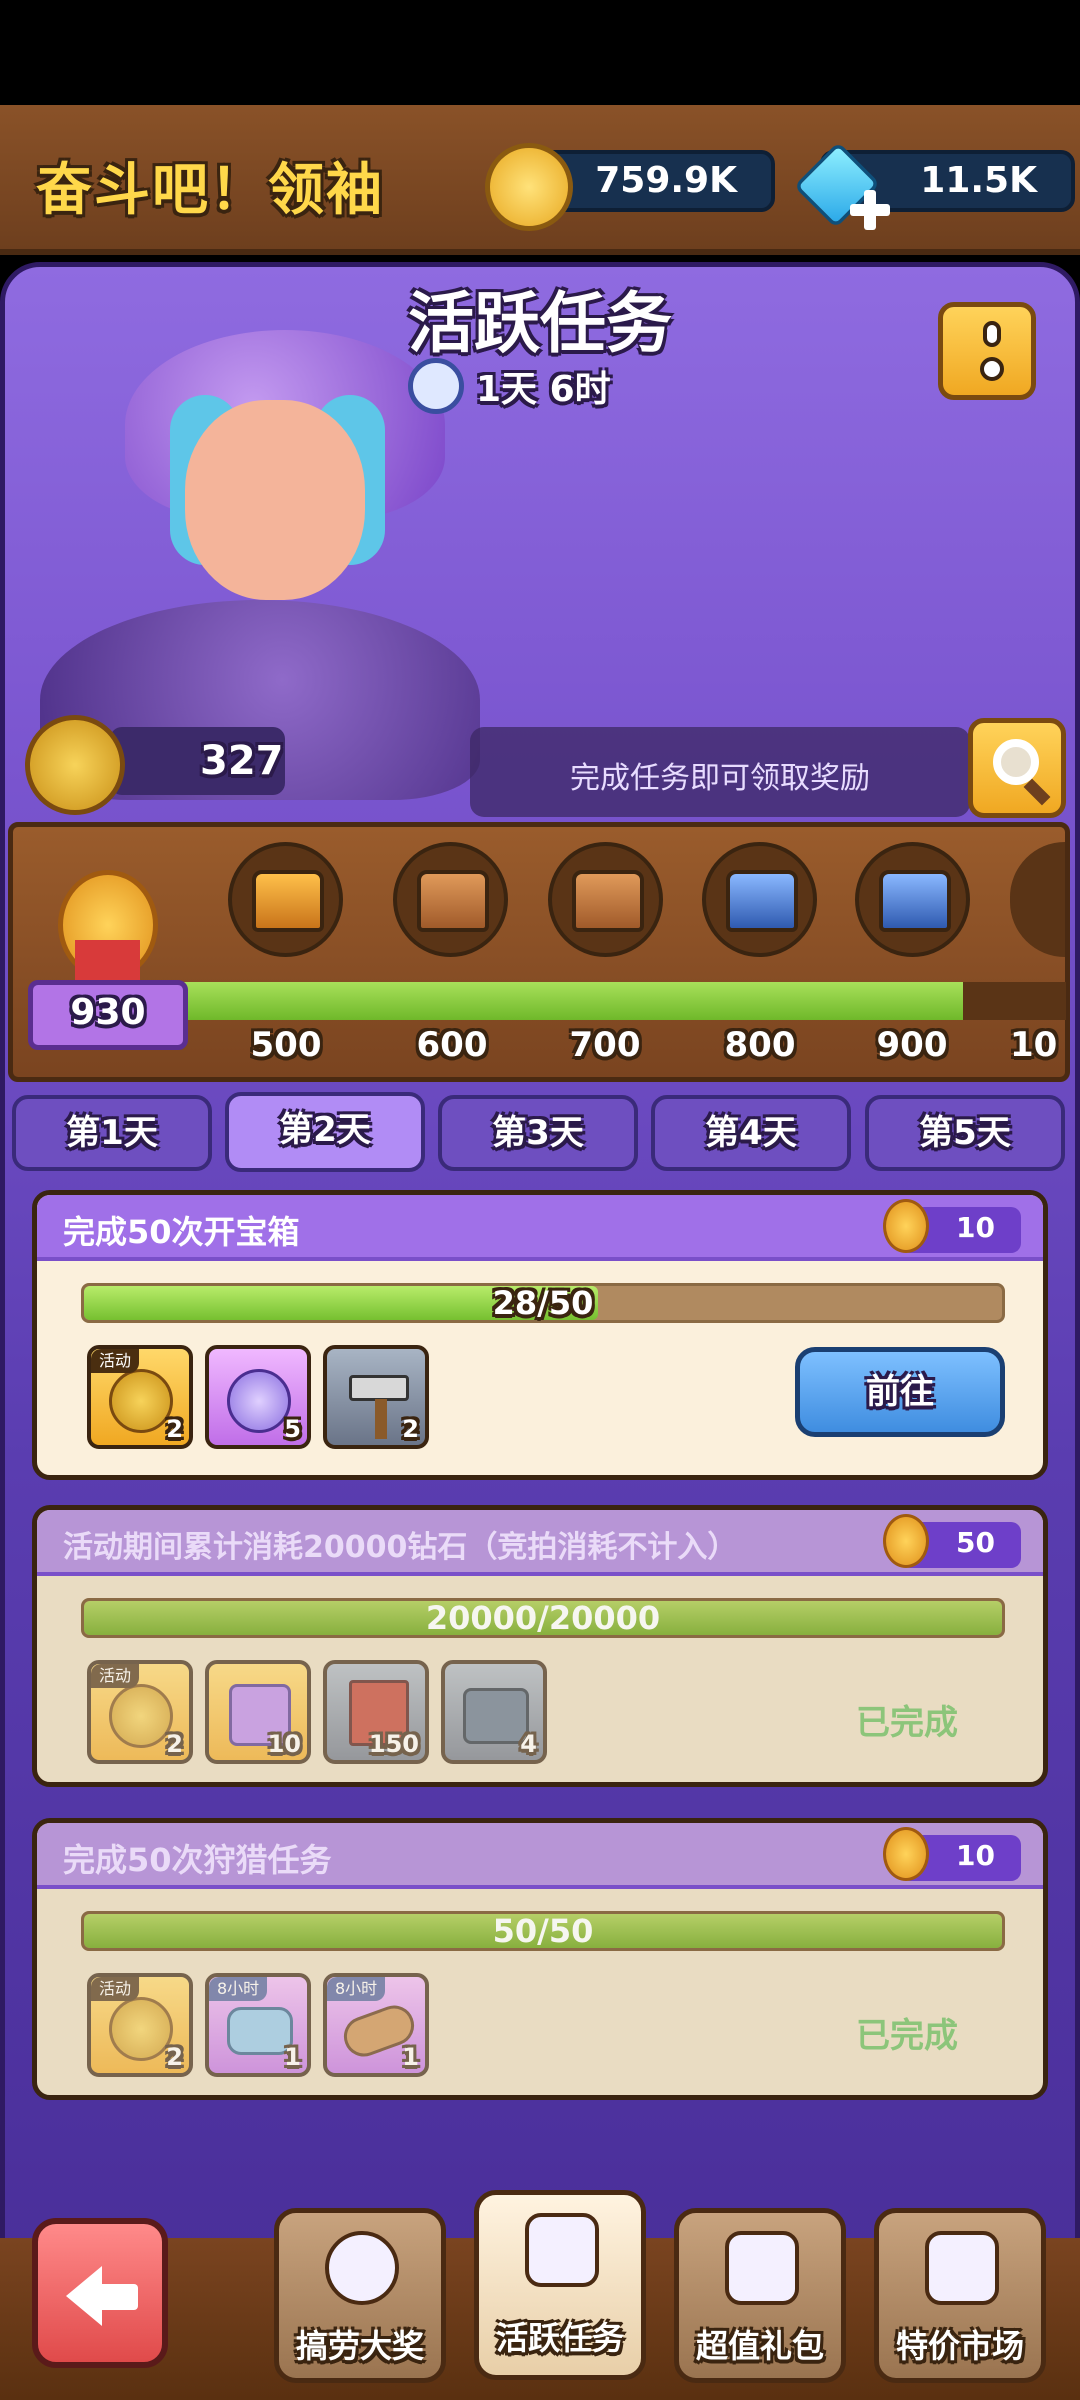 The height and width of the screenshot is (2400, 1080). I want to click on tab-day-4: 第4天, so click(751, 1133).